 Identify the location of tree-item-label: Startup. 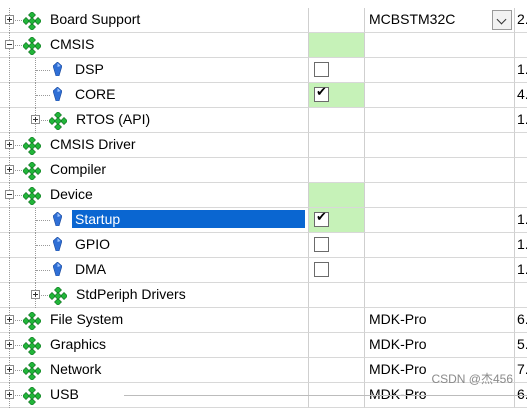
(188, 219).